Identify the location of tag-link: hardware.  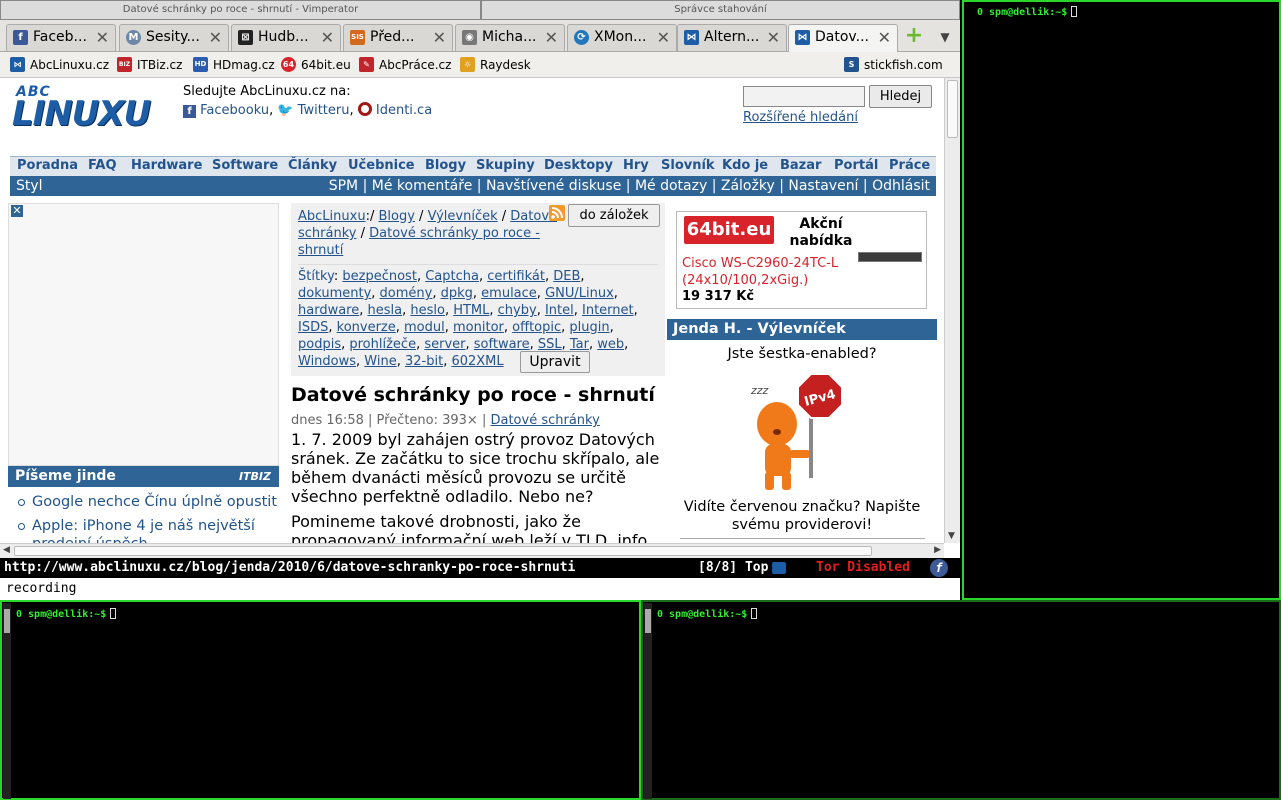
(328, 310).